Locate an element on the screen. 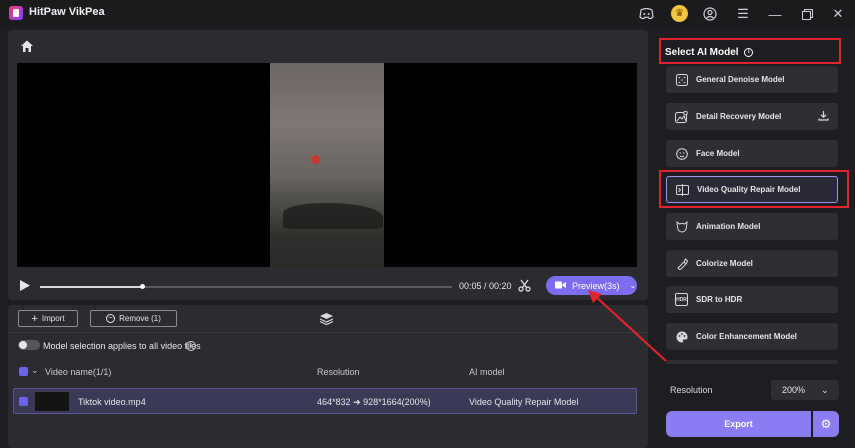 Image resolution: width=855 pixels, height=448 pixels. title-bar is located at coordinates (427, 13).